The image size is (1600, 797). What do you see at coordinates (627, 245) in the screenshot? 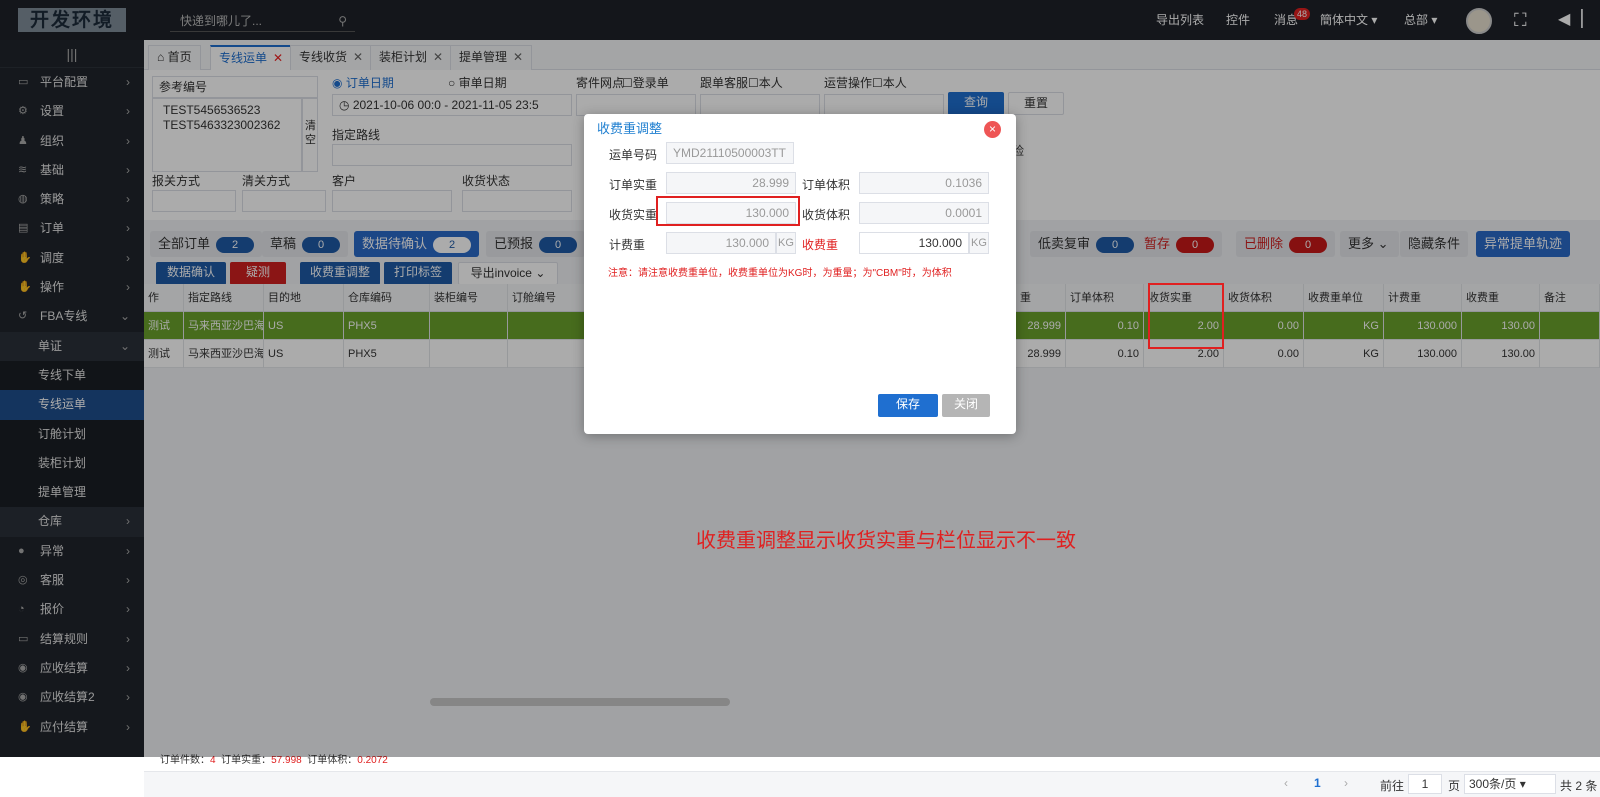
I see `bill-weight-label: 计费重` at bounding box center [627, 245].